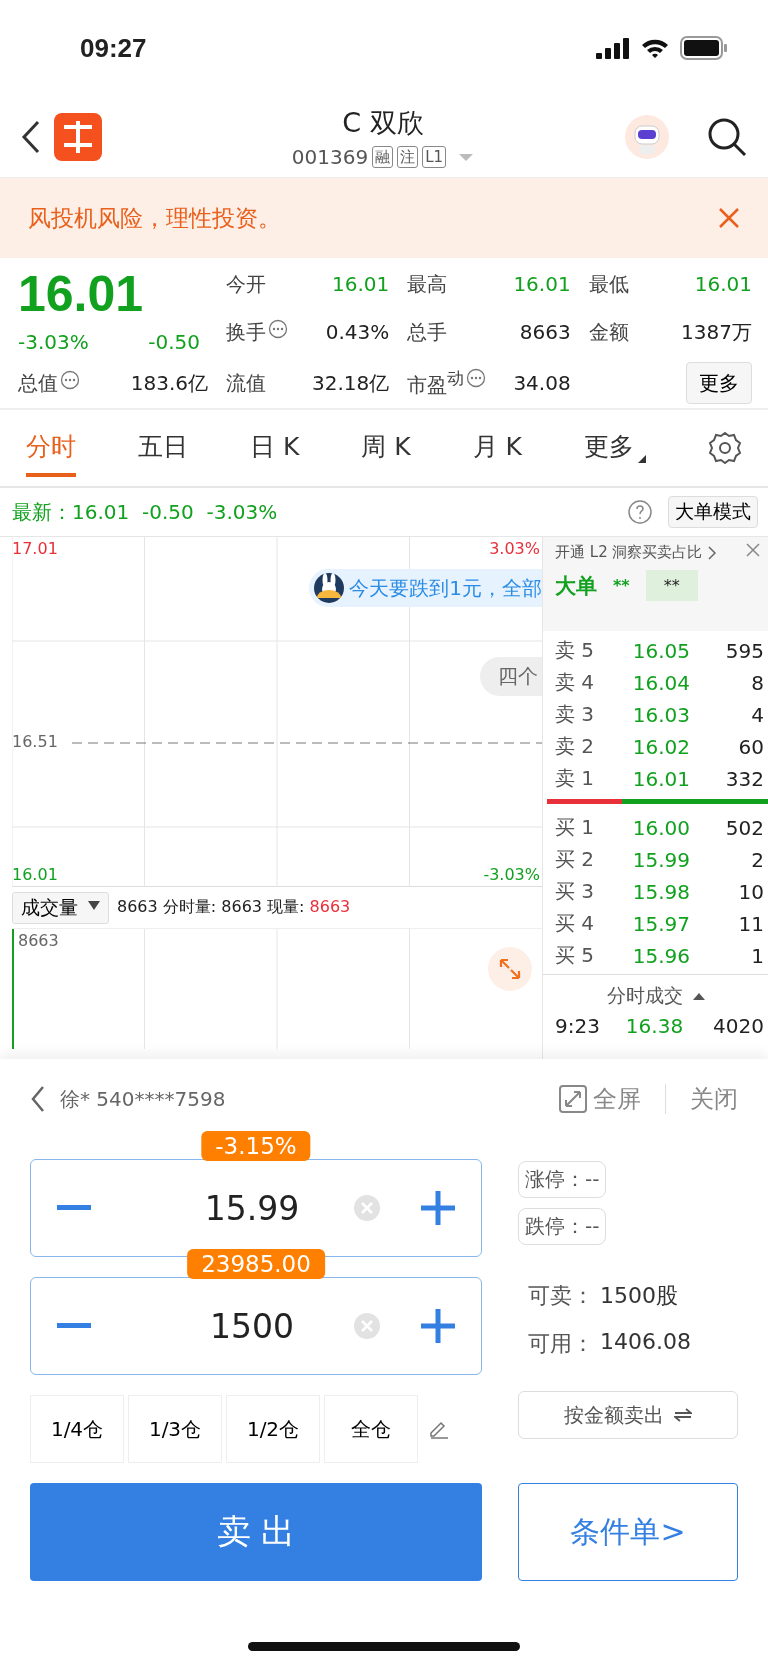  What do you see at coordinates (246, 383) in the screenshot?
I see `stat-label: 流值` at bounding box center [246, 383].